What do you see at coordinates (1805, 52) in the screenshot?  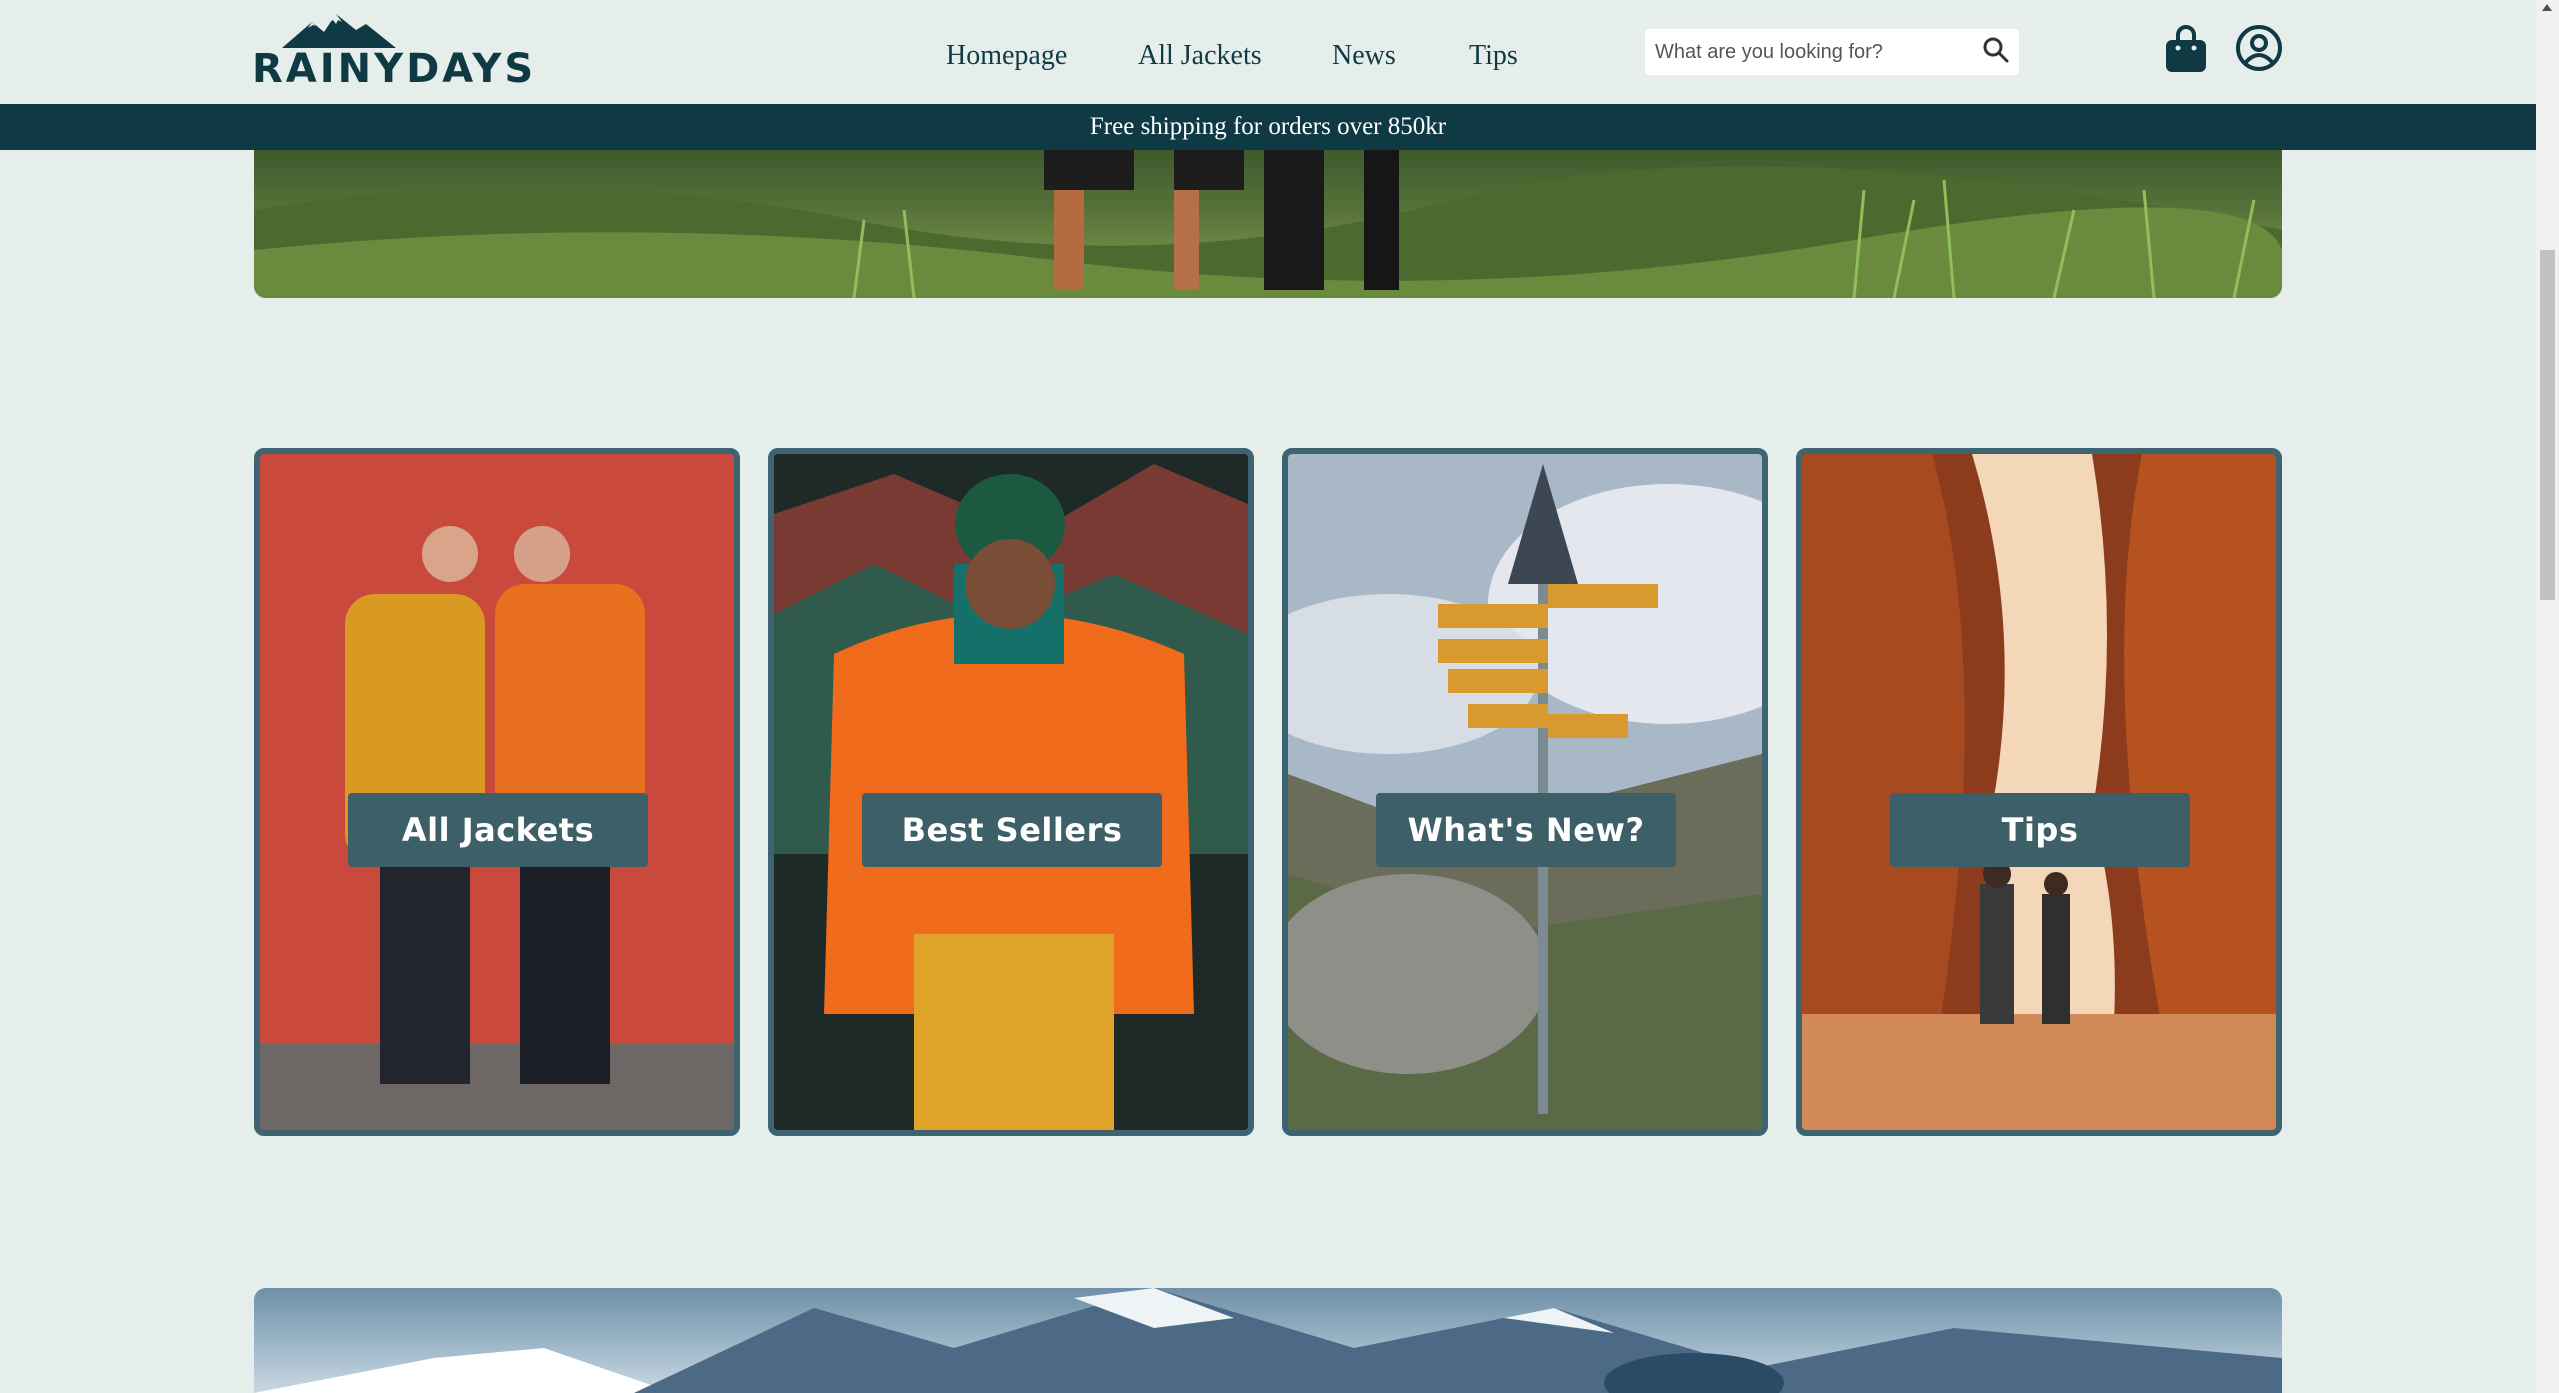 I see `search-input` at bounding box center [1805, 52].